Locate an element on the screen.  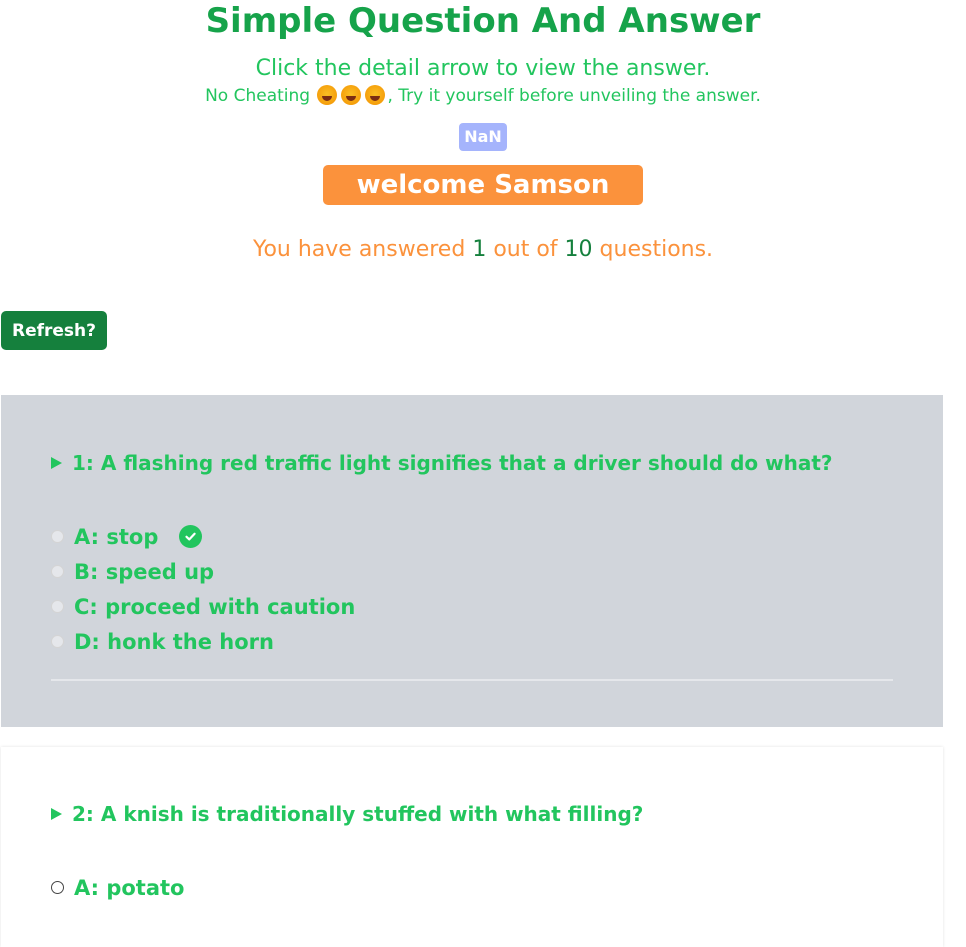
welcome-banner: welcome Samson is located at coordinates (483, 185).